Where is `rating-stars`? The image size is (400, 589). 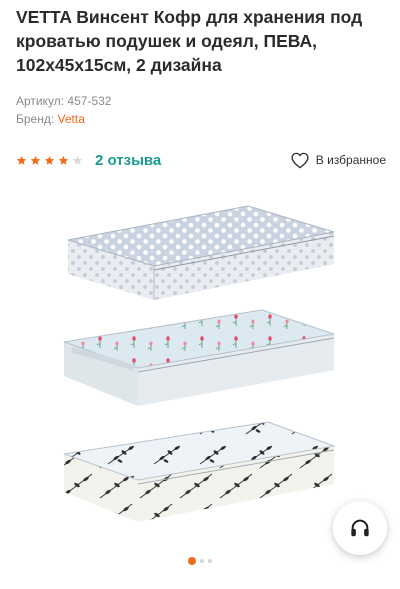
rating-stars is located at coordinates (49, 160).